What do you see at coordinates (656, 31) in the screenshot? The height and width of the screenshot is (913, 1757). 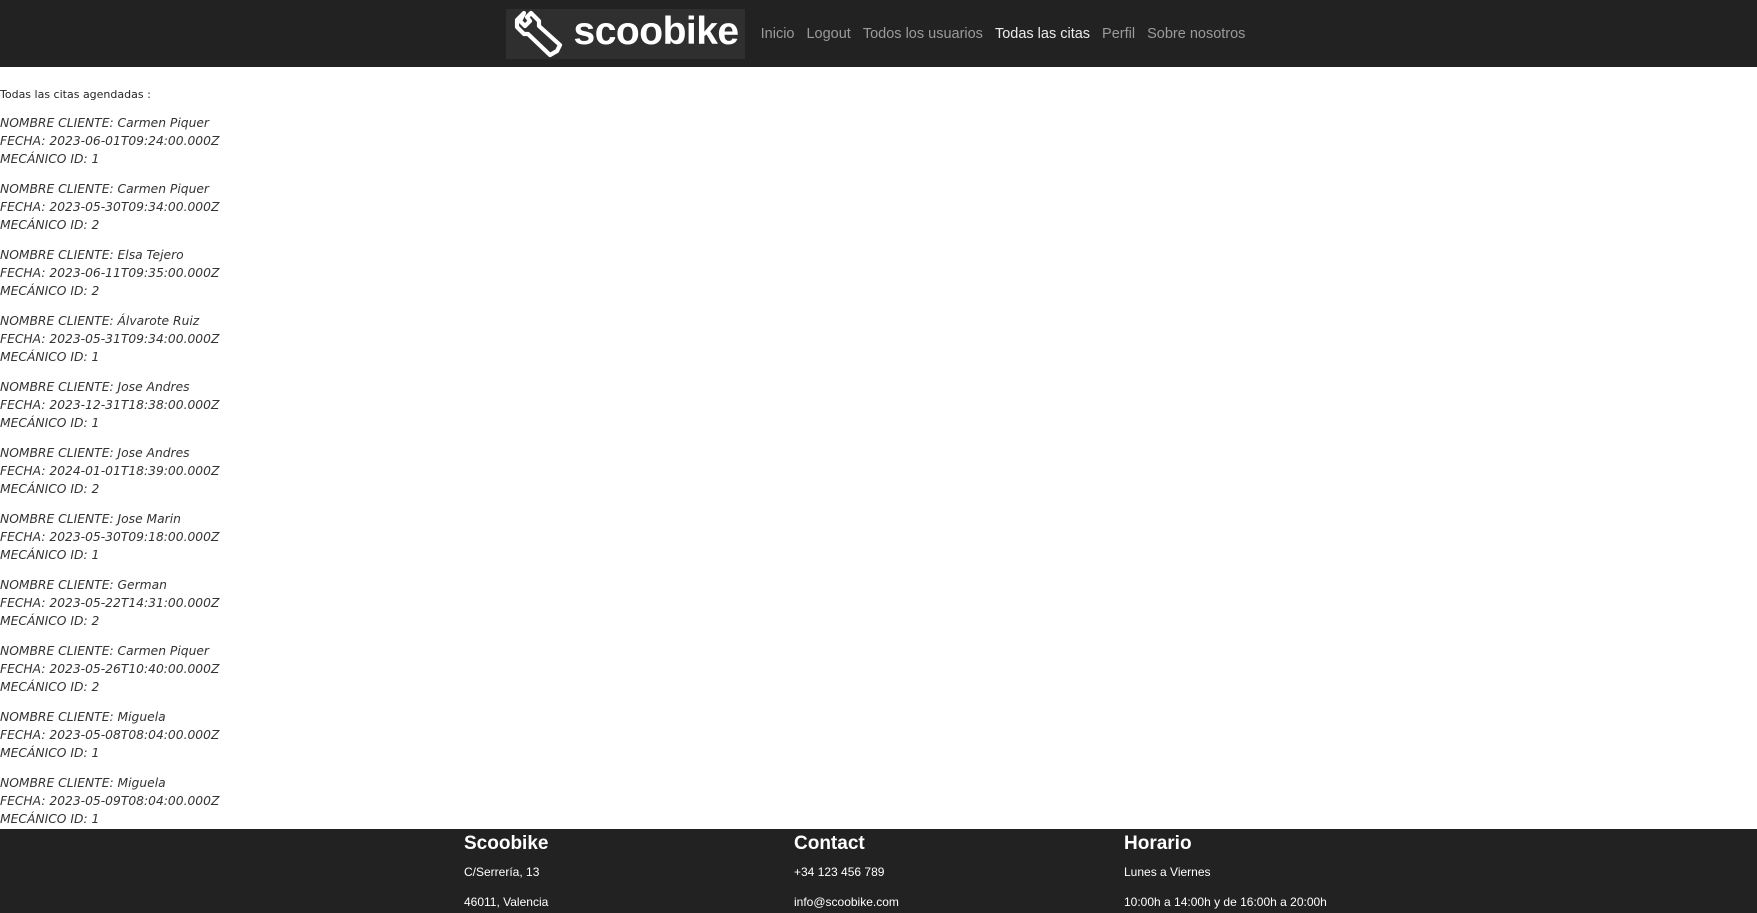 I see `brand-name: scoobike` at bounding box center [656, 31].